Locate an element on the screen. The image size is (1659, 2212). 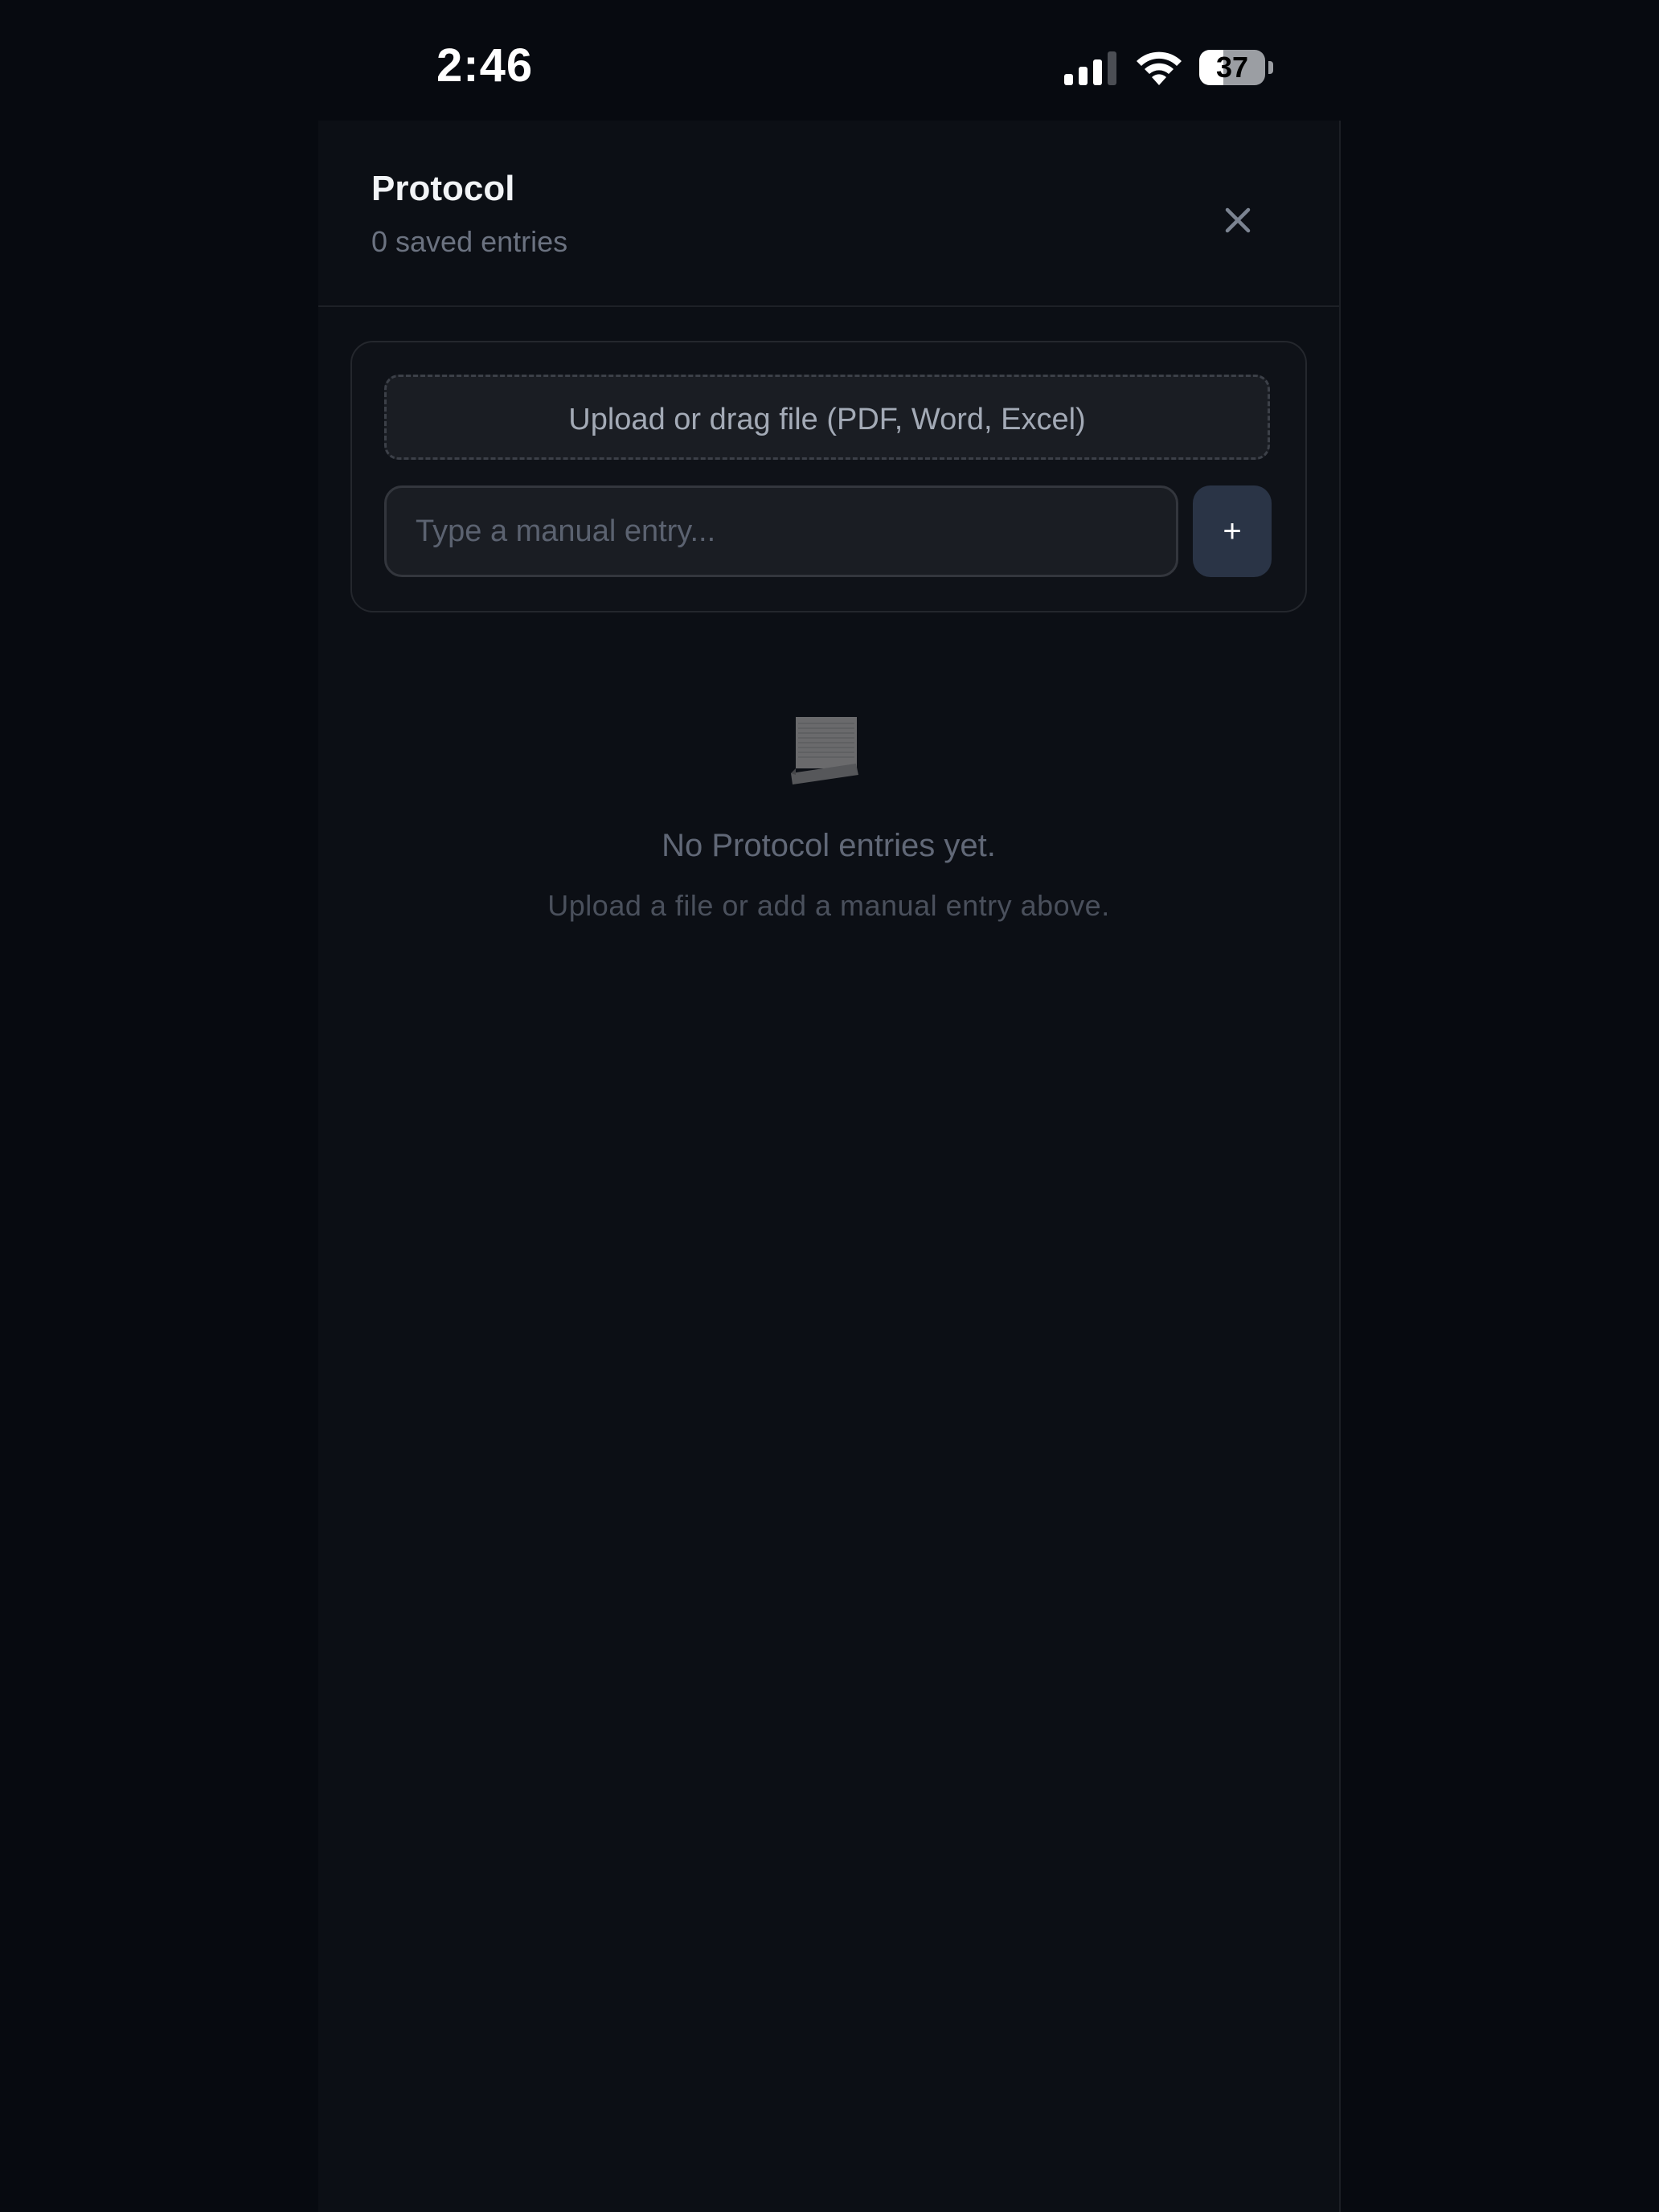
upload-dropzone: Upload or drag file (PDF, Word, Excel) is located at coordinates (827, 417).